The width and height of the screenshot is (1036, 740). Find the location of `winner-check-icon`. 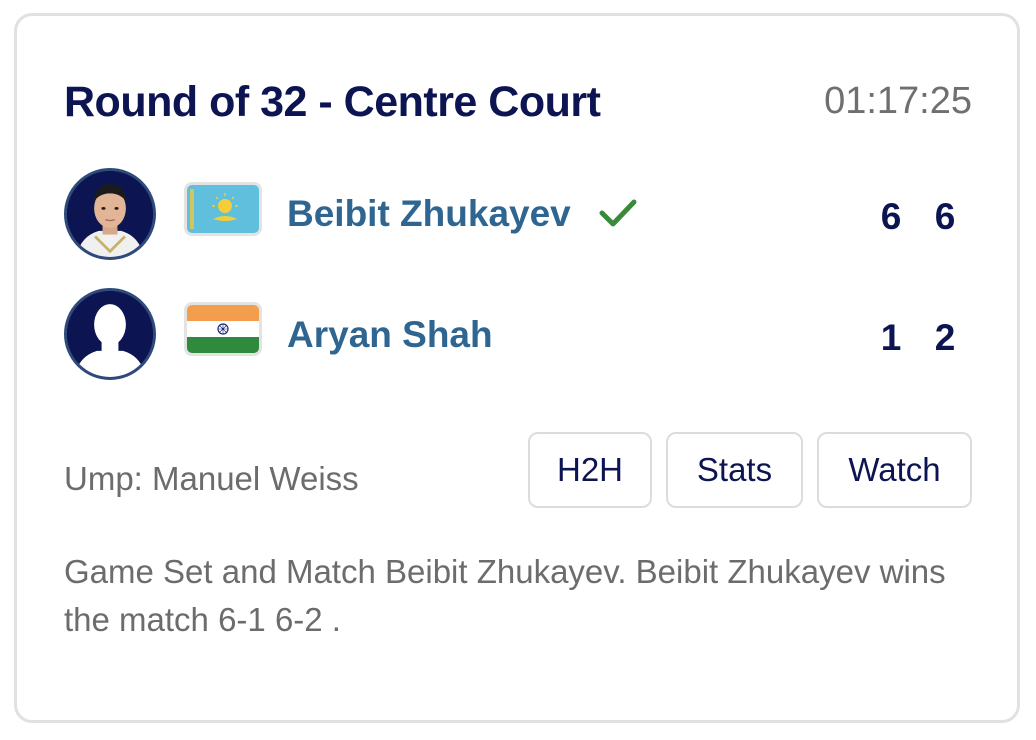

winner-check-icon is located at coordinates (618, 213).